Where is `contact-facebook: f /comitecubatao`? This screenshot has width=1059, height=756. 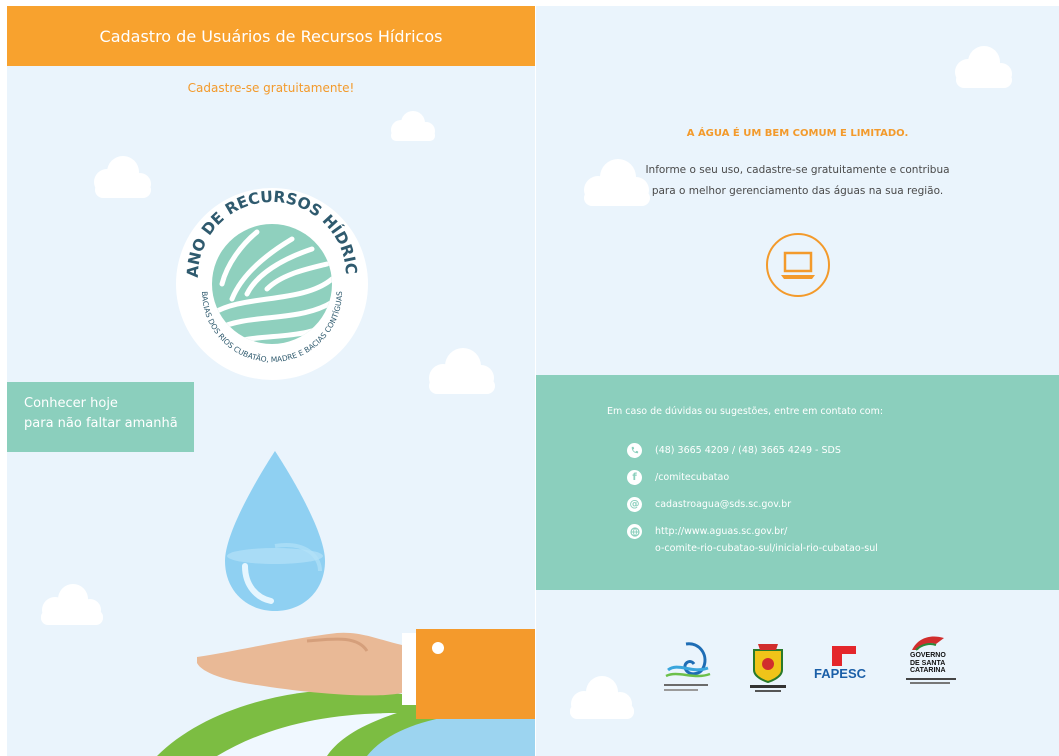 contact-facebook: f /comitecubatao is located at coordinates (678, 477).